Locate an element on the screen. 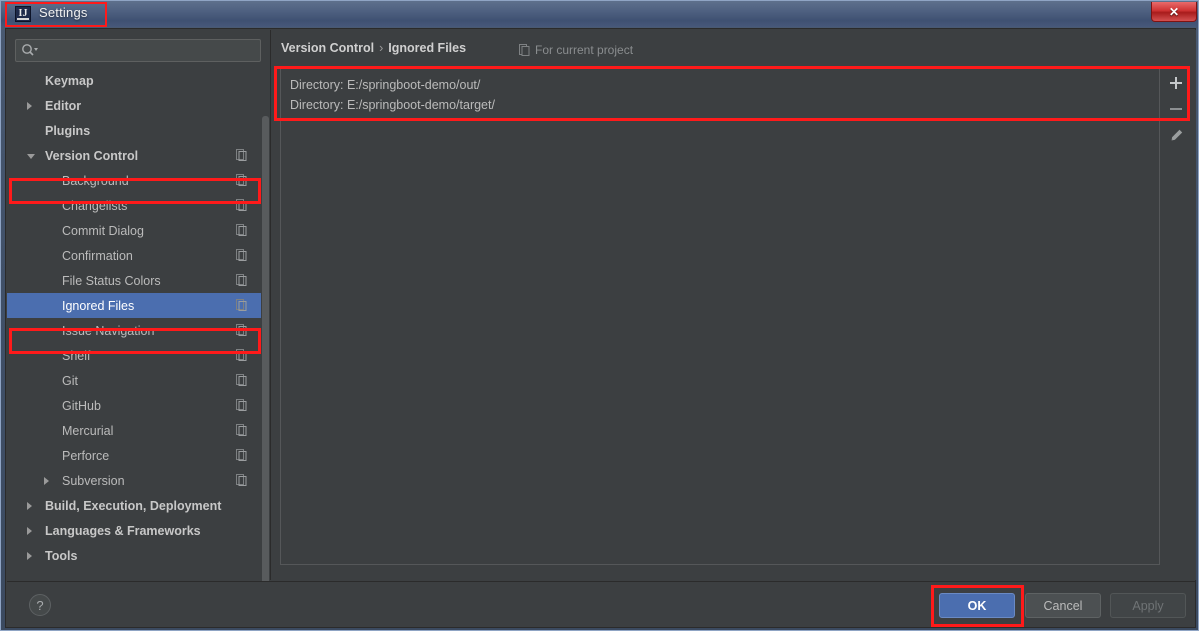 The height and width of the screenshot is (631, 1199). search-box is located at coordinates (138, 50).